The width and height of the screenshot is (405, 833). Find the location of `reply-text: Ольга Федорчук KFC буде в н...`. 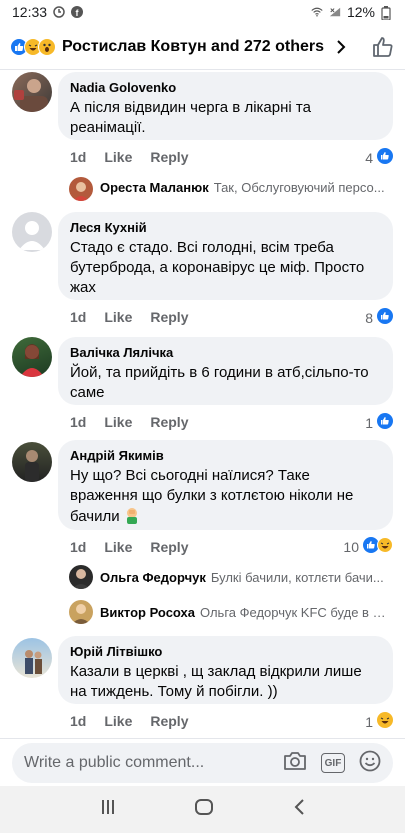

reply-text: Ольга Федорчук KFC буде в н... is located at coordinates (295, 612).